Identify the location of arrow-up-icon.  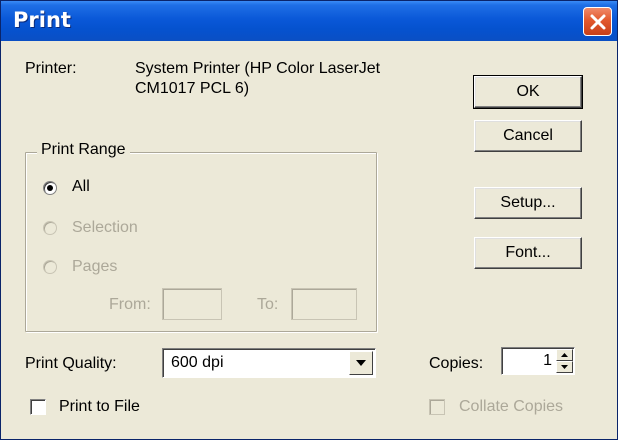
(564, 355).